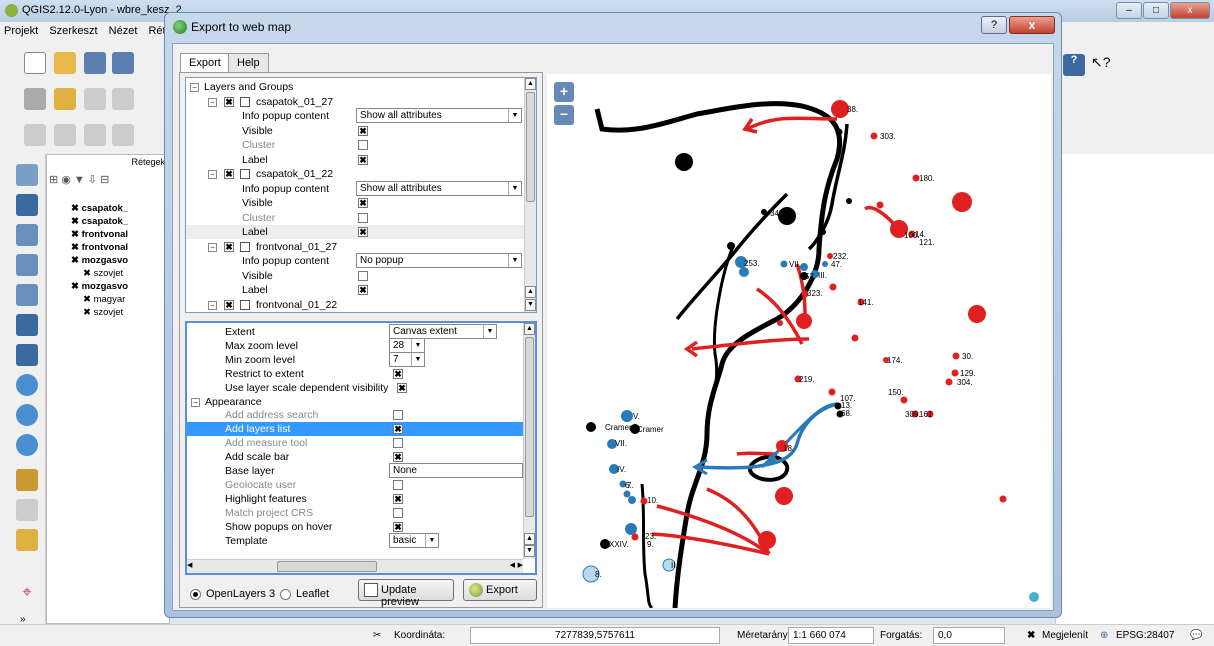 Image resolution: width=1214 pixels, height=646 pixels. Describe the element at coordinates (529, 551) in the screenshot. I see `scroll-down-icon: ▼` at that location.